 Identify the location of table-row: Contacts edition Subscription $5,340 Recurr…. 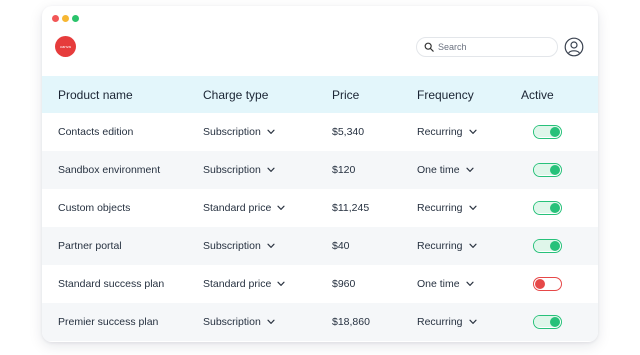
(320, 132).